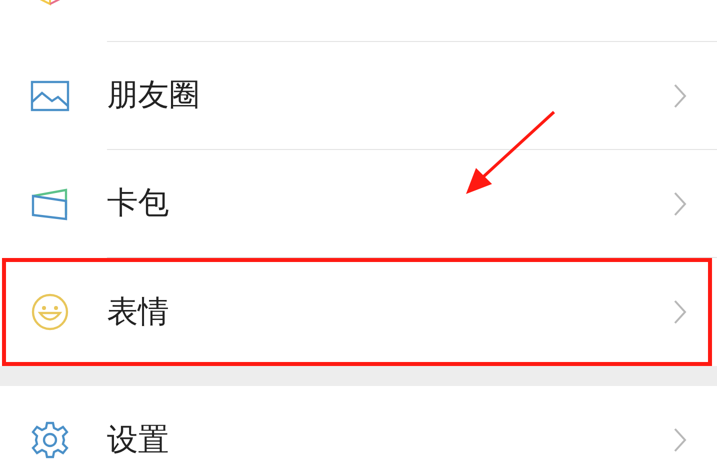 The width and height of the screenshot is (717, 466). What do you see at coordinates (138, 311) in the screenshot?
I see `menu-label: 表情` at bounding box center [138, 311].